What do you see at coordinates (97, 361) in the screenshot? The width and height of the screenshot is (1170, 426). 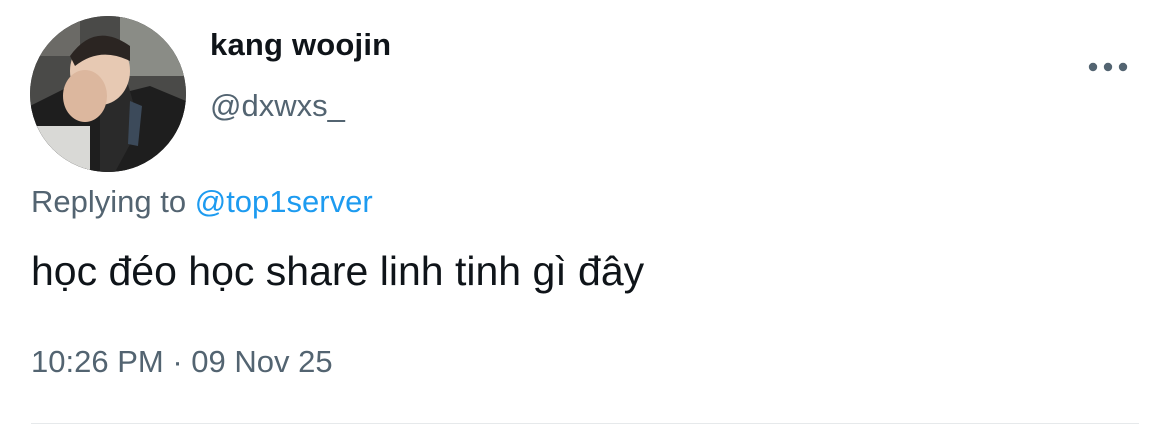 I see `tweet-time: 10:26 PM` at bounding box center [97, 361].